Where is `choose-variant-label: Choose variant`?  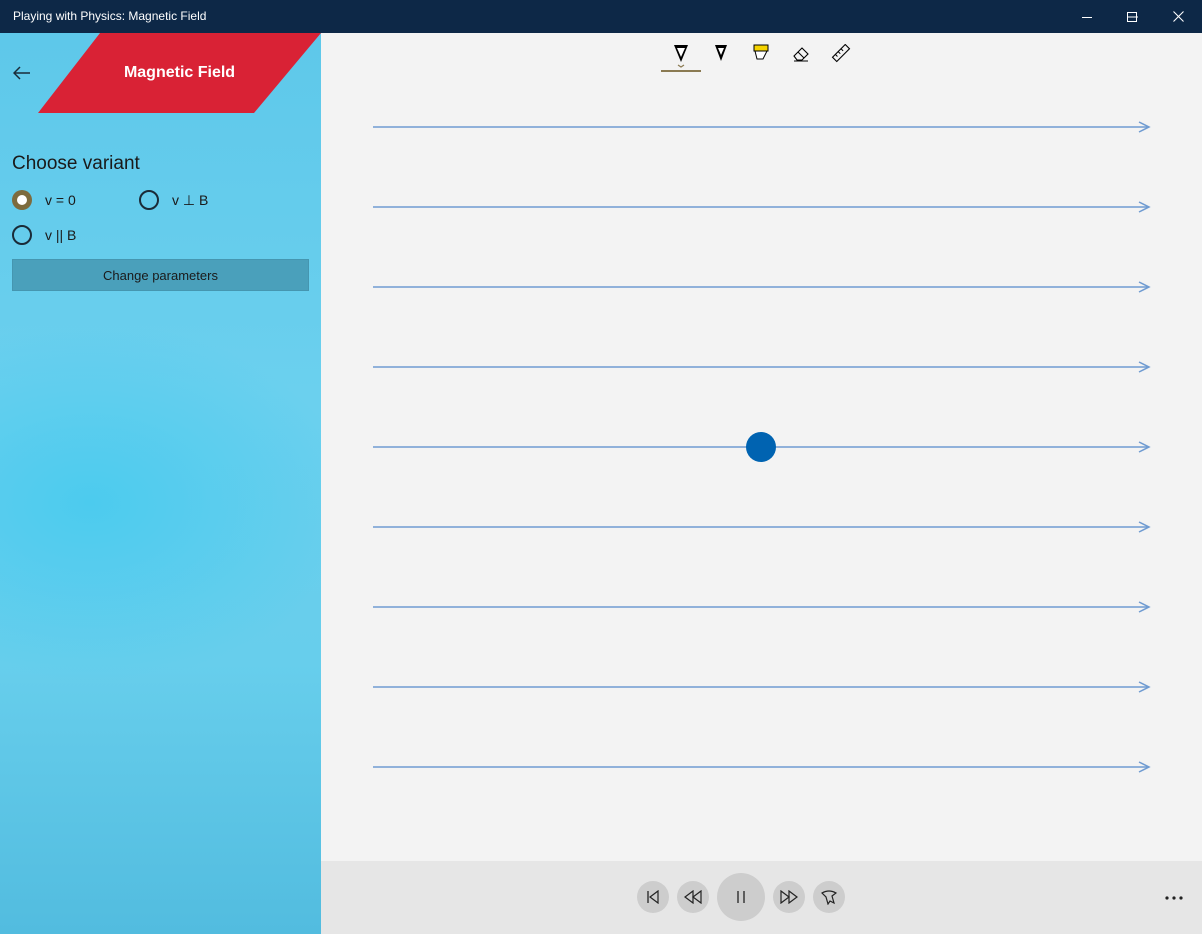 choose-variant-label: Choose variant is located at coordinates (76, 163).